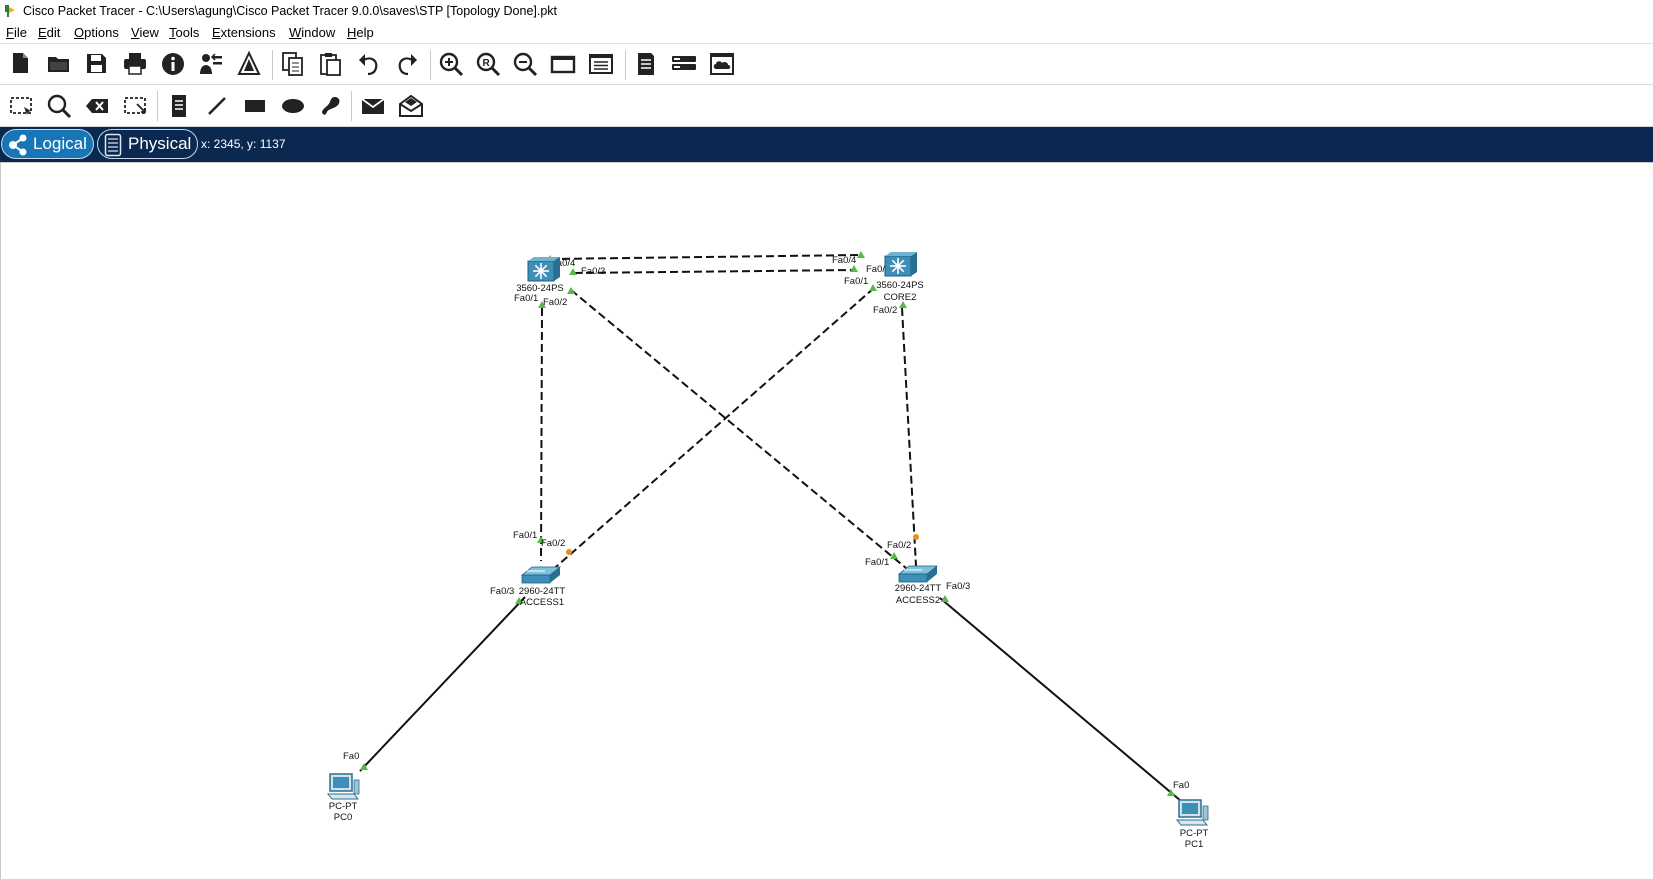 Image resolution: width=1653 pixels, height=879 pixels. I want to click on port-label-access2: Fa0/2, so click(899, 545).